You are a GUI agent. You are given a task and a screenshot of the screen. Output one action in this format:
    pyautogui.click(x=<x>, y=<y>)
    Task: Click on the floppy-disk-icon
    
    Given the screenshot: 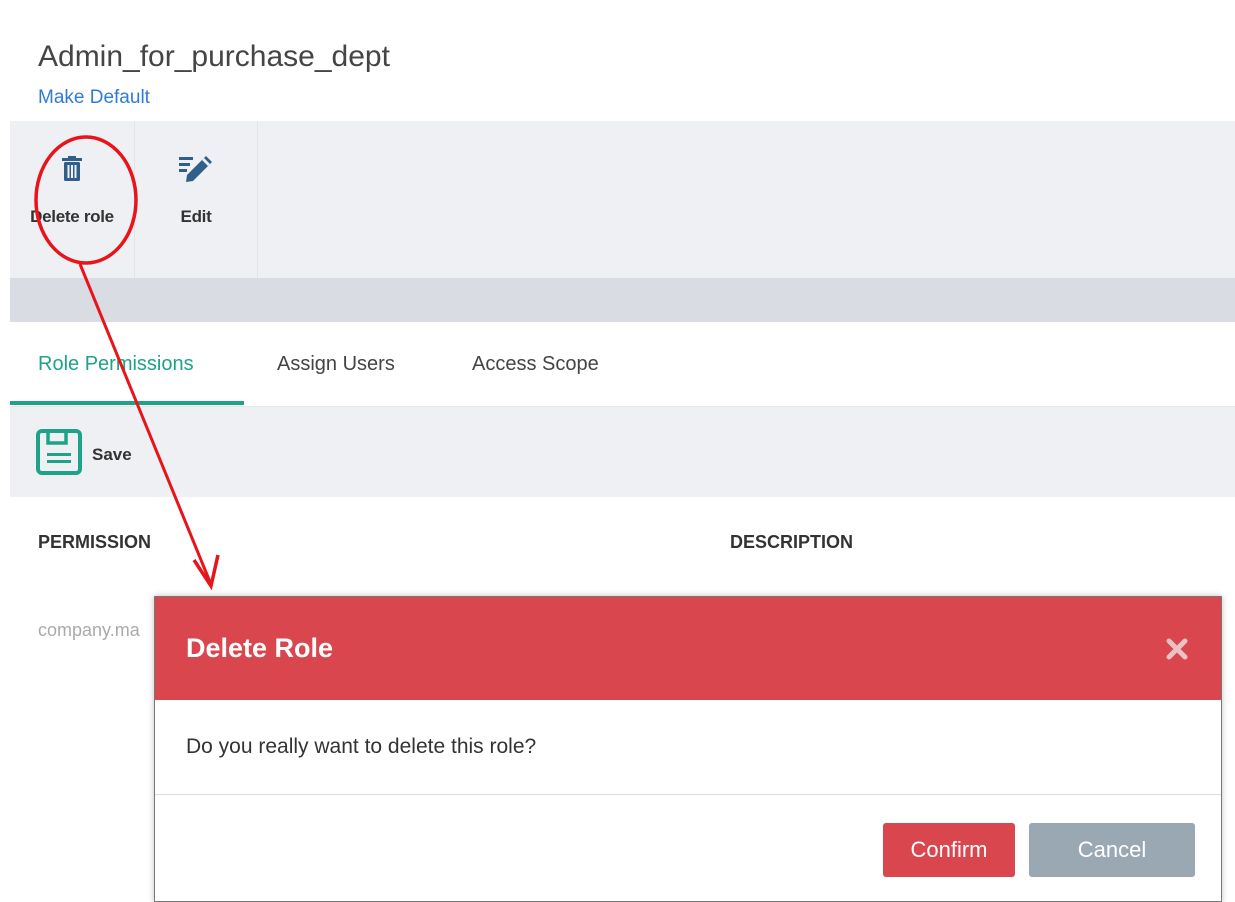 What is the action you would take?
    pyautogui.click(x=59, y=454)
    